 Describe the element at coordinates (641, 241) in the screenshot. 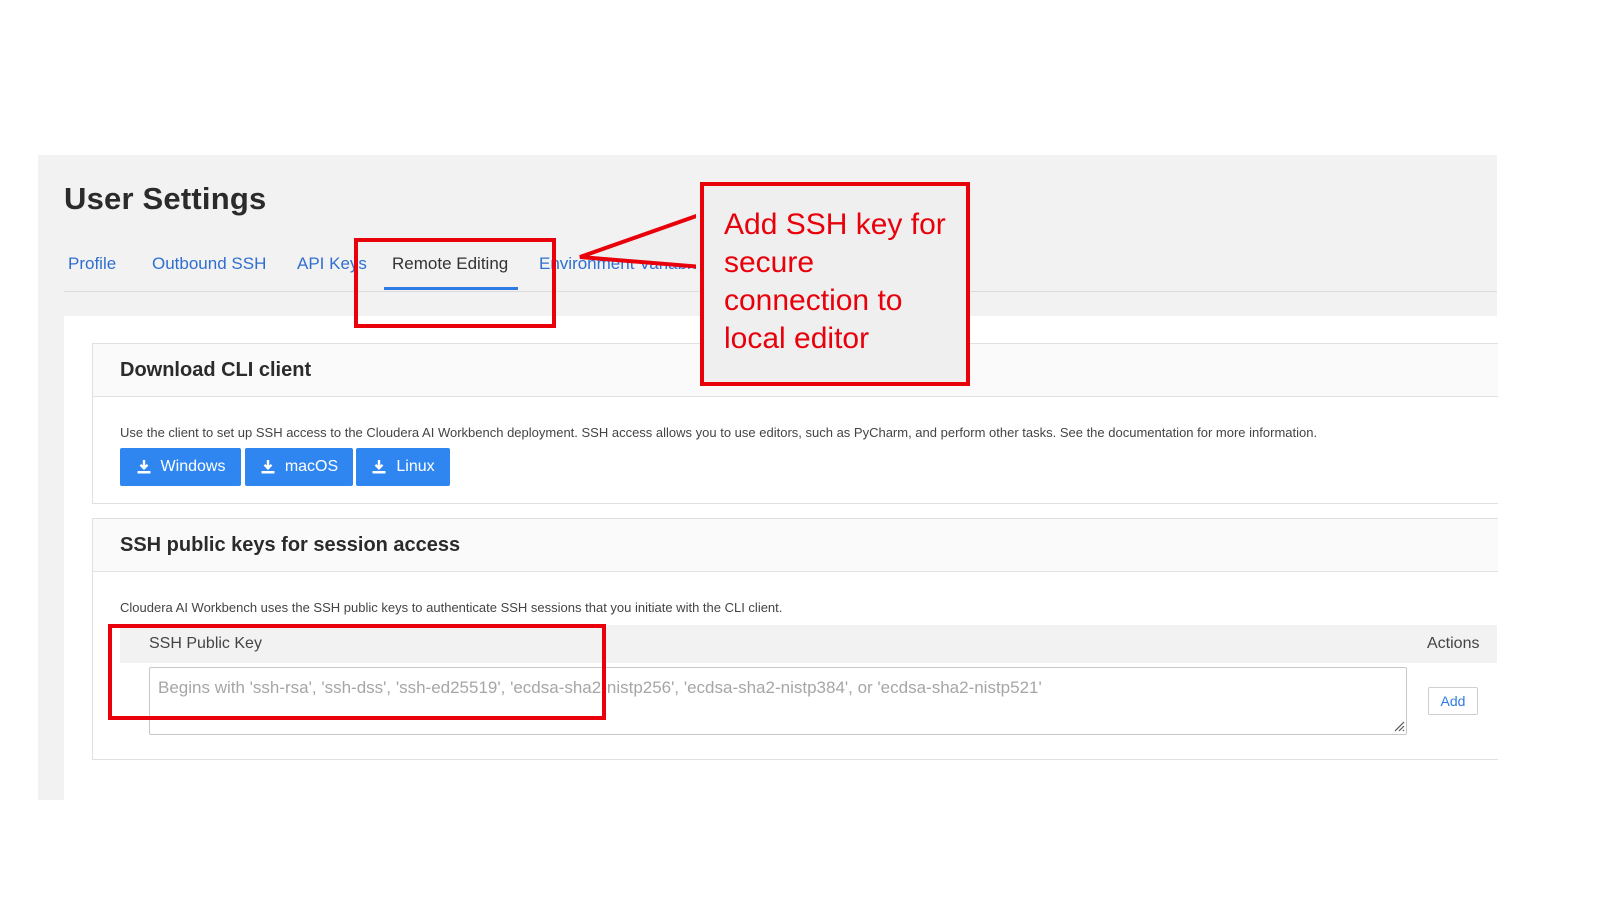

I see `callout-pointer` at that location.